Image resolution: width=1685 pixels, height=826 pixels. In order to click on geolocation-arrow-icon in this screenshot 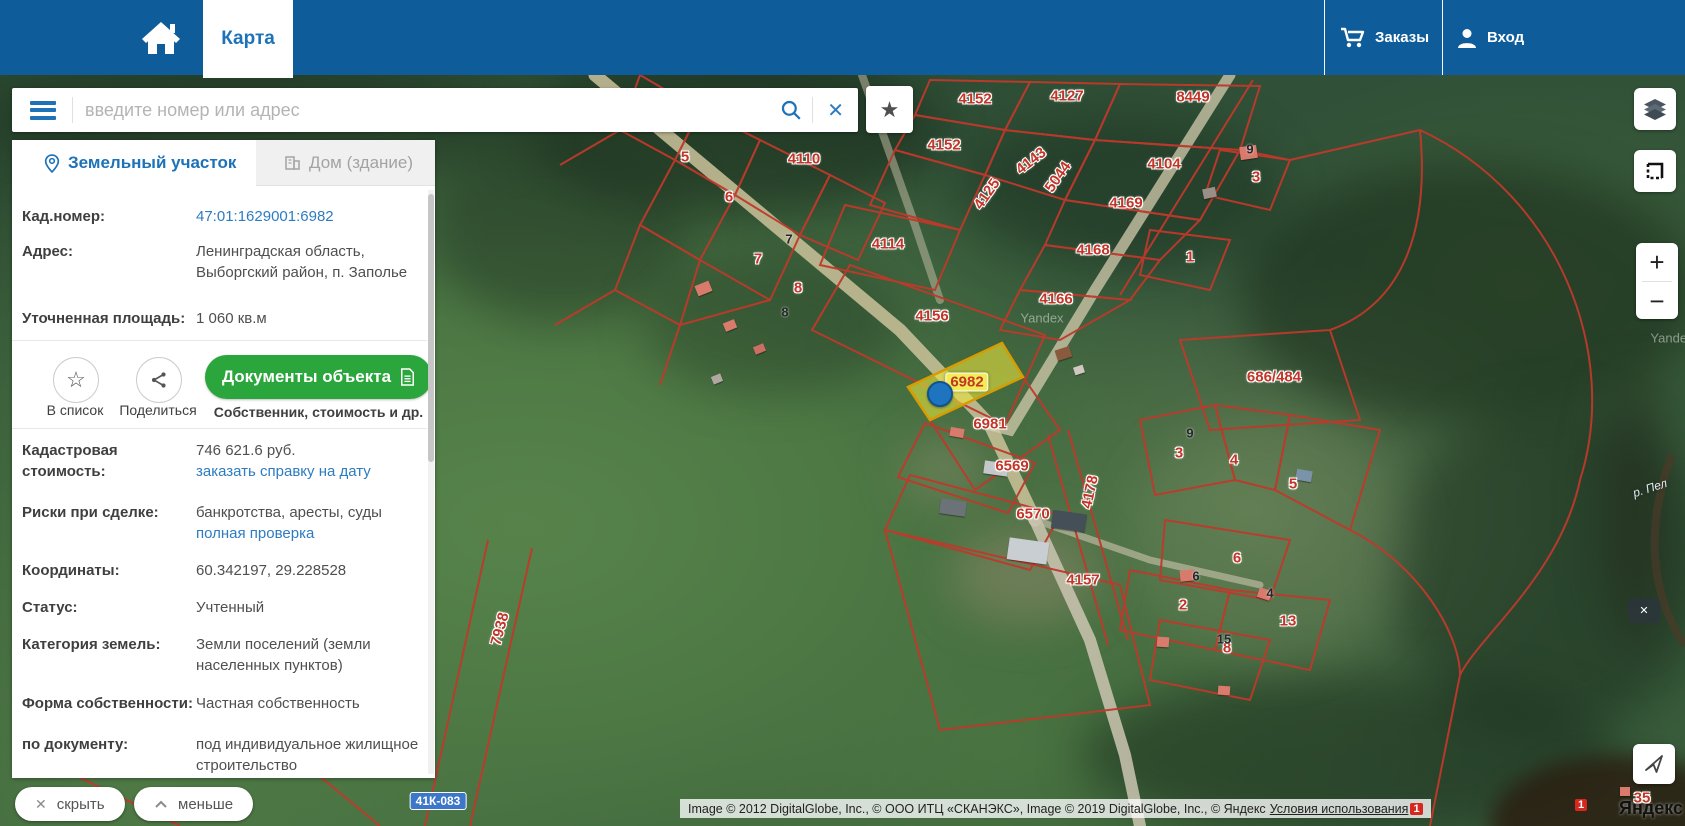, I will do `click(1654, 764)`.